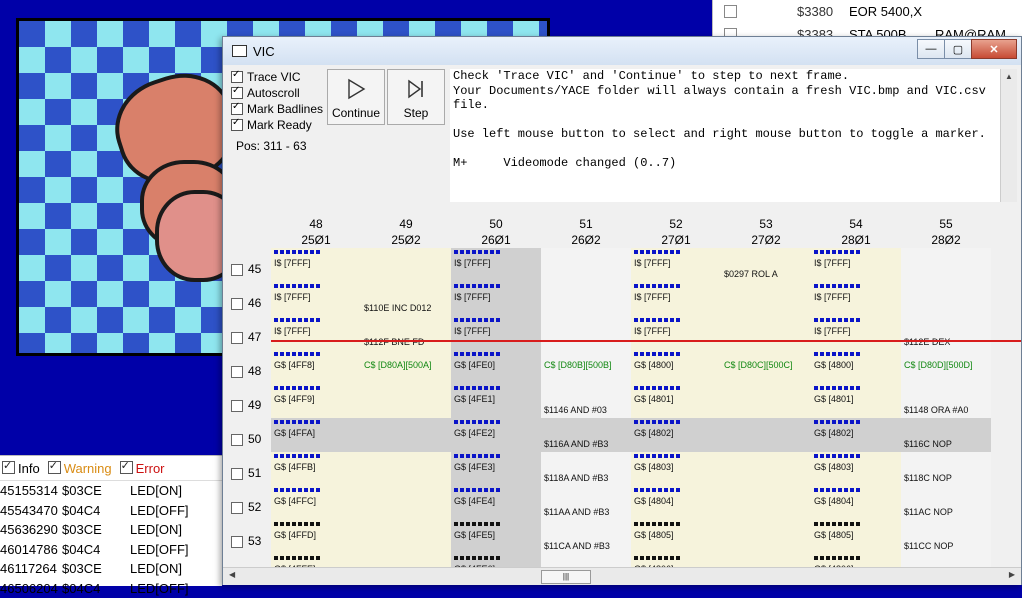 The height and width of the screenshot is (598, 1022). Describe the element at coordinates (496, 401) in the screenshot. I see `trace-cell: G$ [4FE1]` at that location.